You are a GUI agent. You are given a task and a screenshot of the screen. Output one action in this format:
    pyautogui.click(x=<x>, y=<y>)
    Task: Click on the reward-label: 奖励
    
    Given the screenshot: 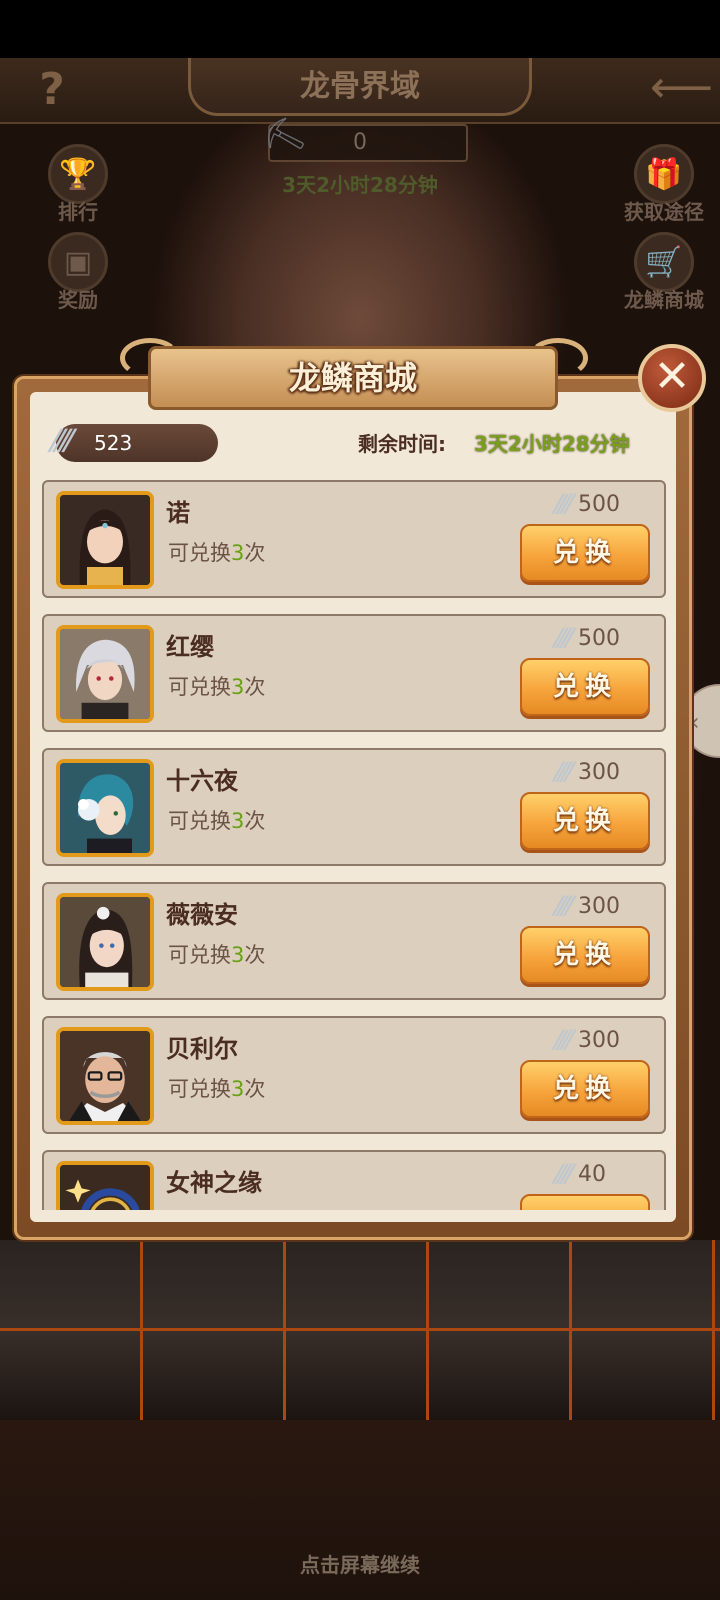 What is the action you would take?
    pyautogui.click(x=78, y=300)
    